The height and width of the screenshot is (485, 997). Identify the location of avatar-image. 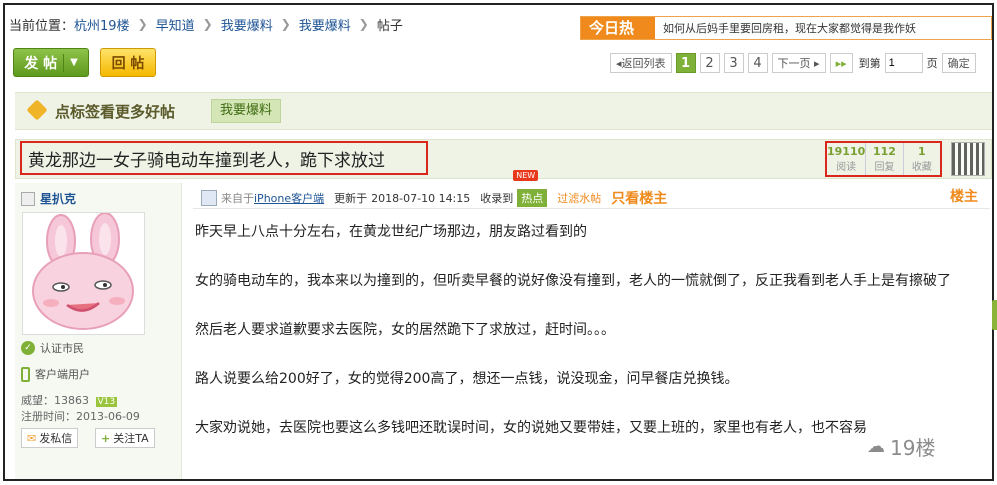
(83, 273).